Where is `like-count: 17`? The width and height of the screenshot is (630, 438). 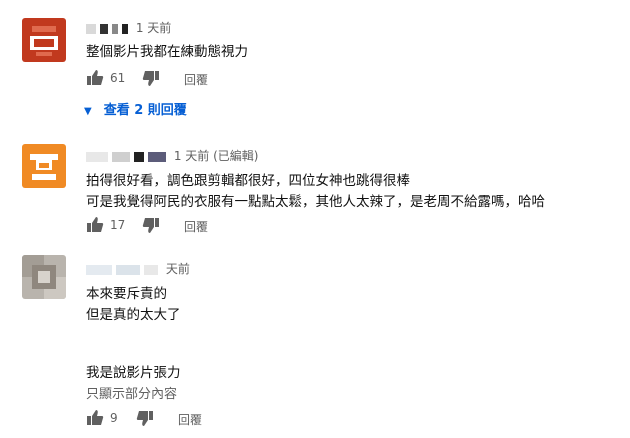
like-count: 17 is located at coordinates (118, 225).